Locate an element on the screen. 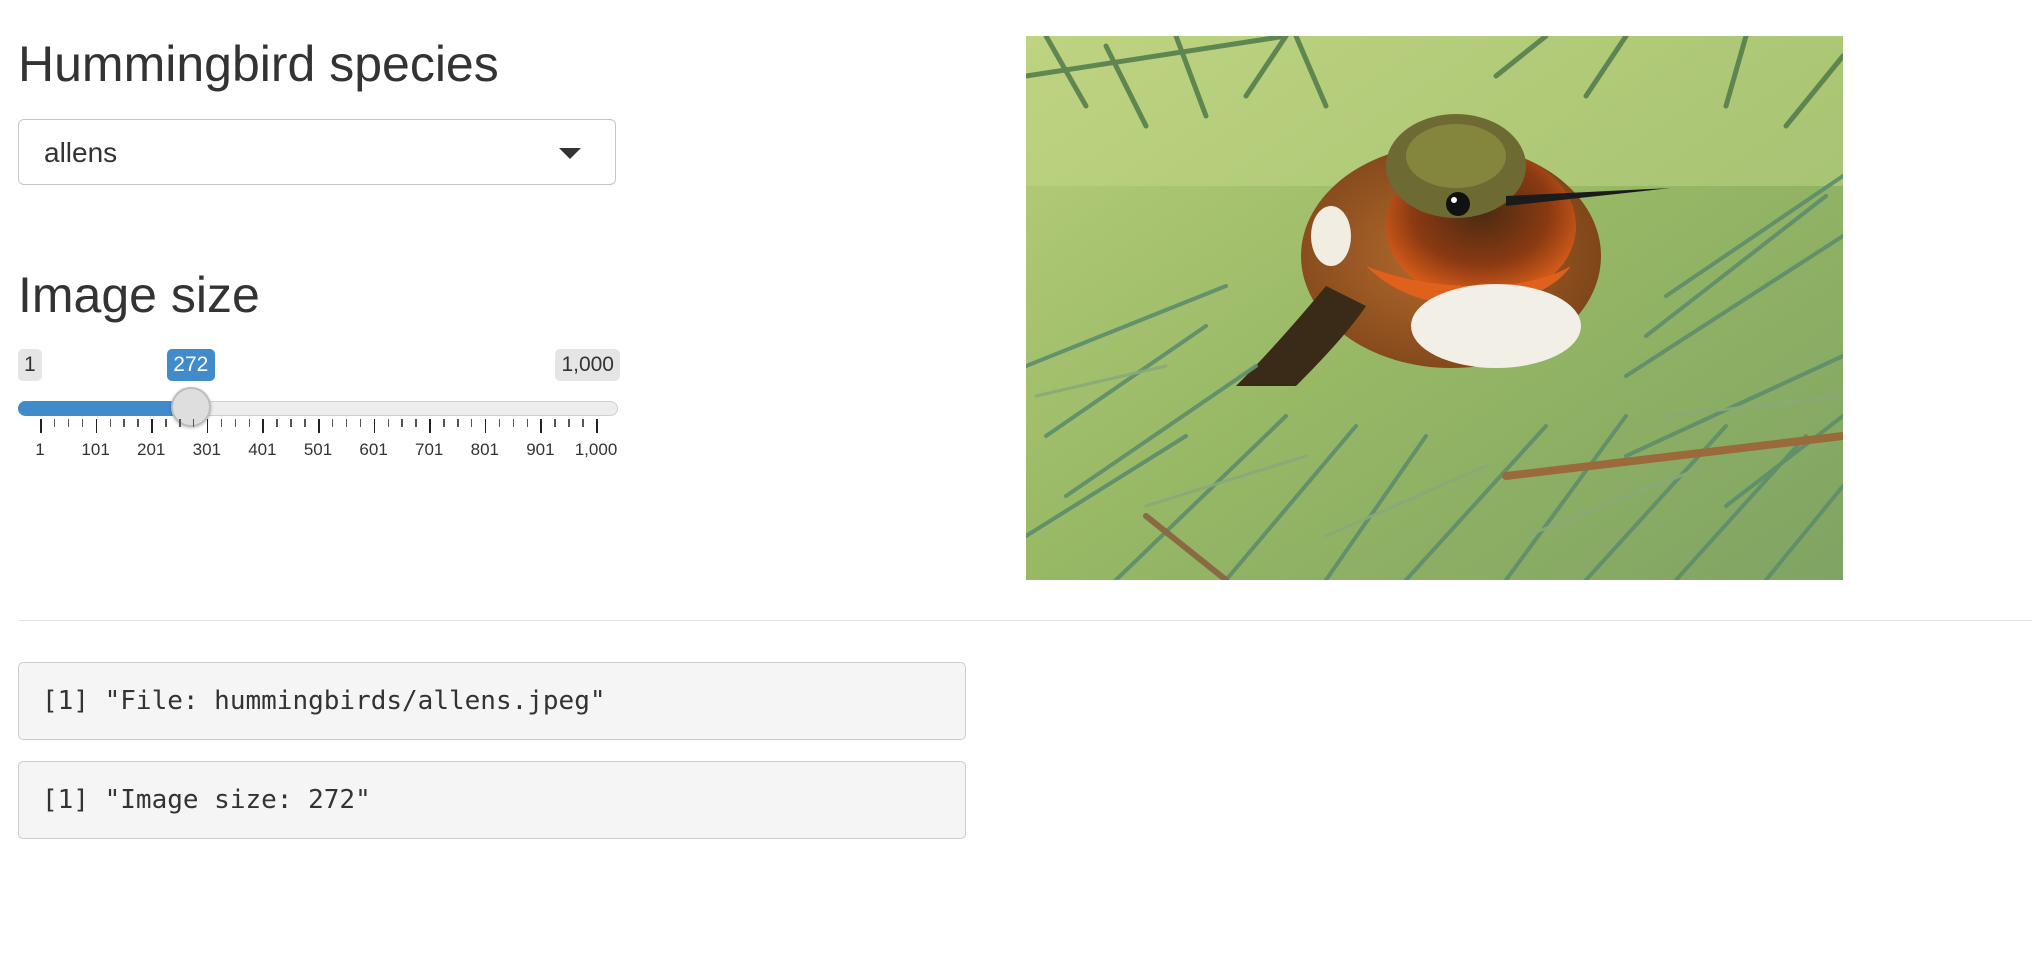  slider-tick-label: 1,000 is located at coordinates (596, 449).